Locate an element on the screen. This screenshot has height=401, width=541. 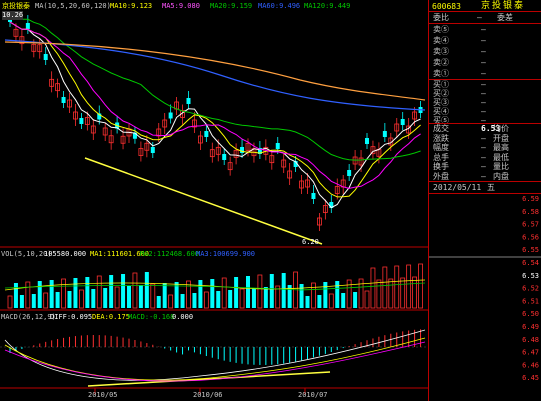
buy-row: 买④ — is located at coordinates (485, 111).